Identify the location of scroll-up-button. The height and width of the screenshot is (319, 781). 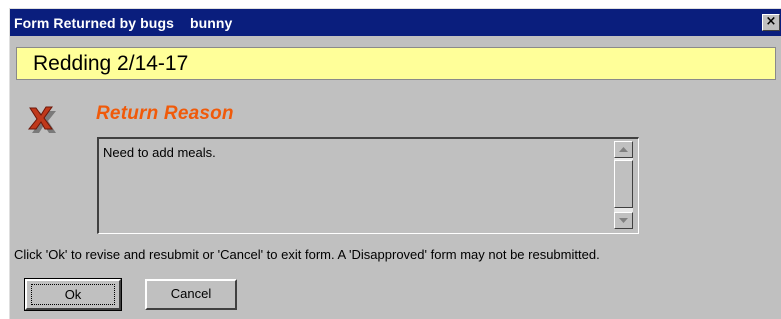
(623, 149).